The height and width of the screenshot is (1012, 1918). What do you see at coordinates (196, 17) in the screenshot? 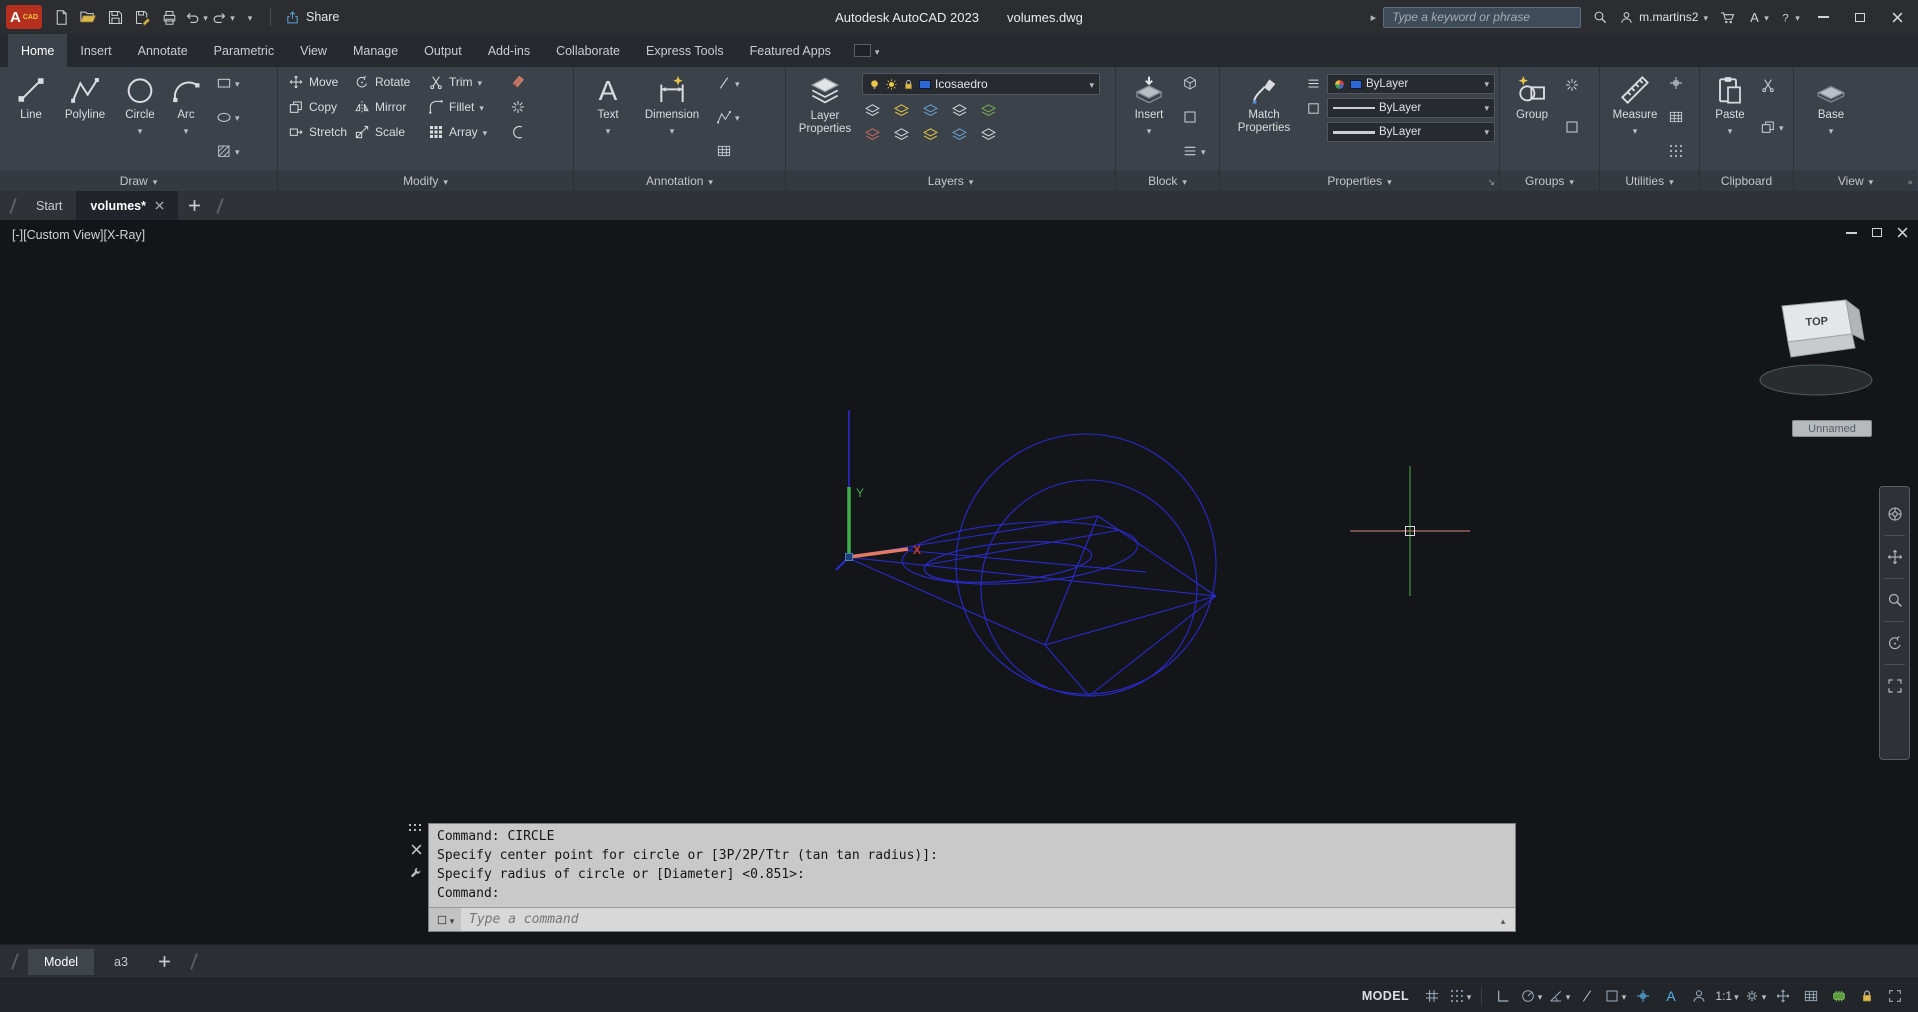
I see `undo-button` at bounding box center [196, 17].